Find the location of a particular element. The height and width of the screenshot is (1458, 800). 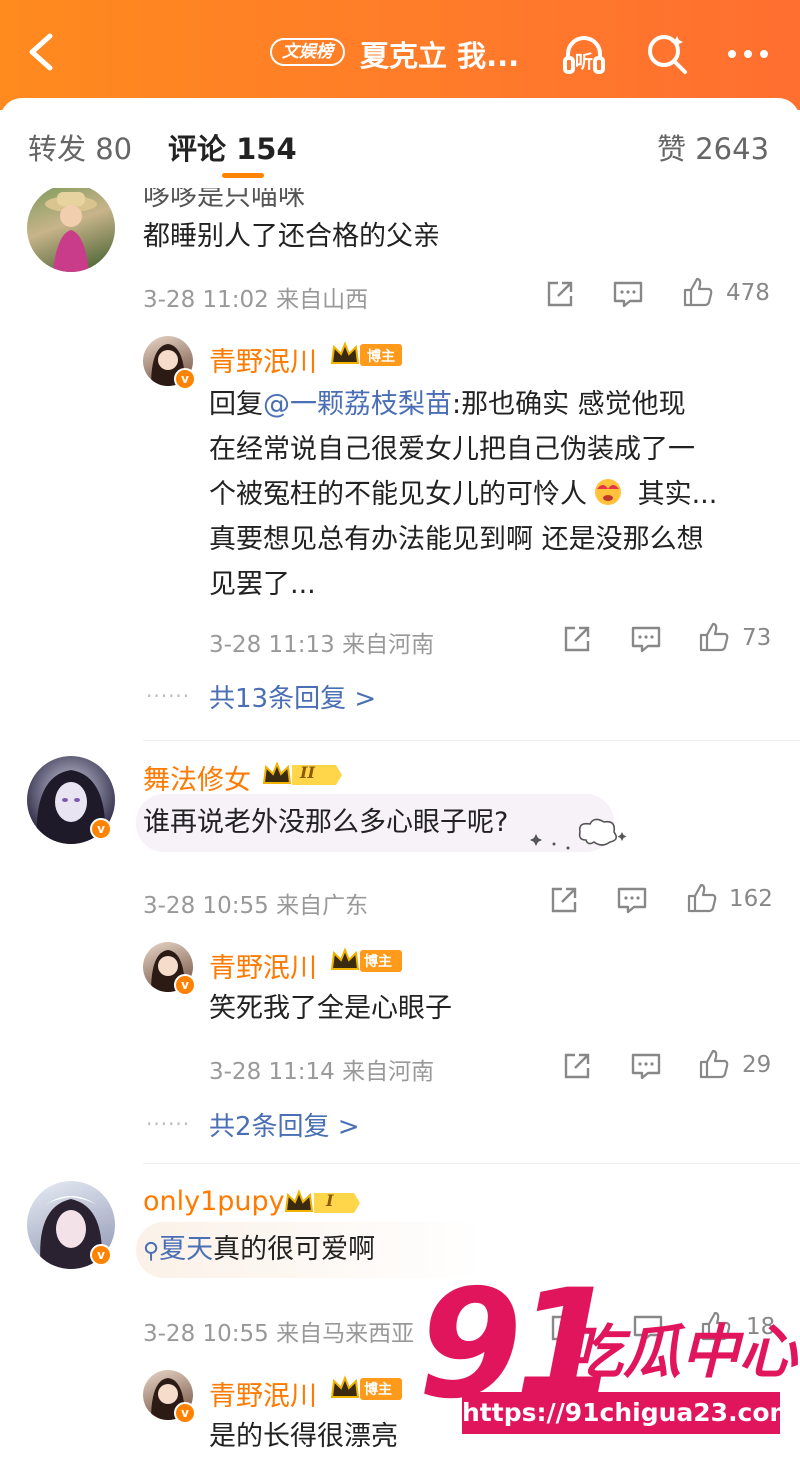

avatar-image-icon is located at coordinates (71, 232).